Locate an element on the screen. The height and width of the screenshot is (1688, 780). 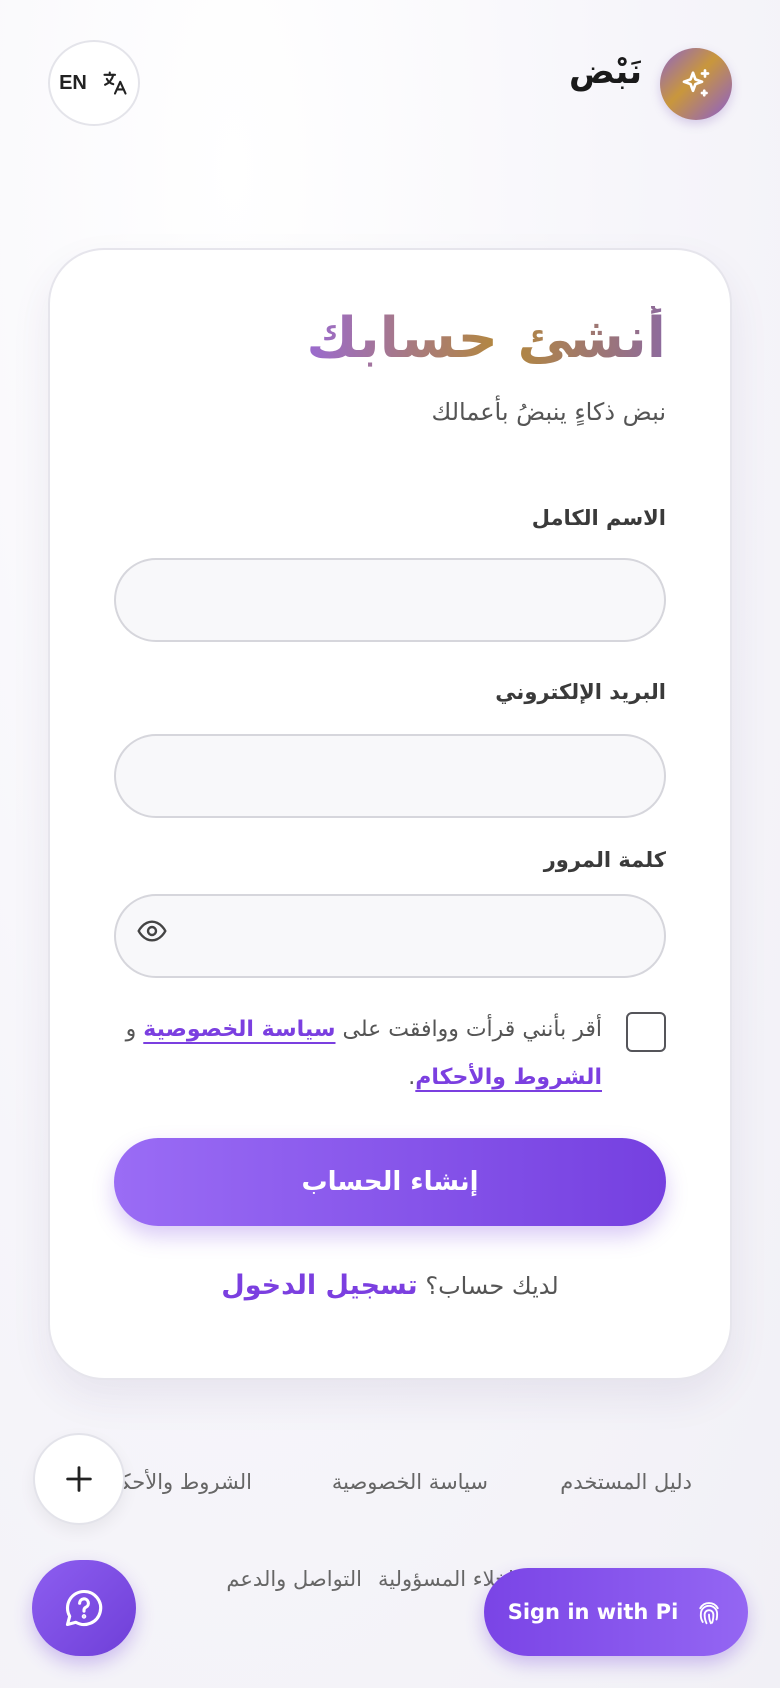
eye-icon is located at coordinates (152, 931).